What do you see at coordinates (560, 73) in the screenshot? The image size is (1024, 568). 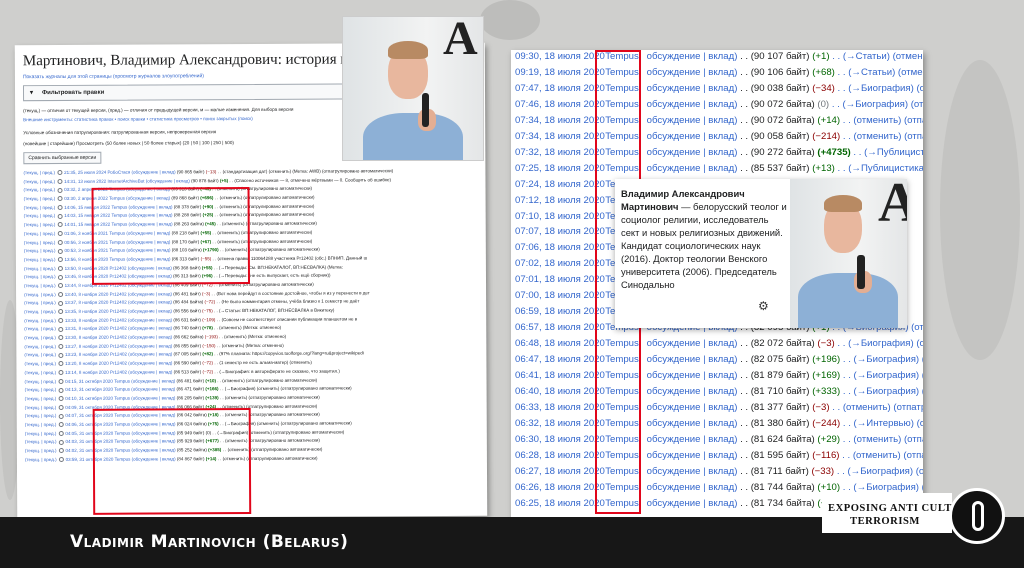 I see `revision-date-link: 09:19, 18 июля 2020` at bounding box center [560, 73].